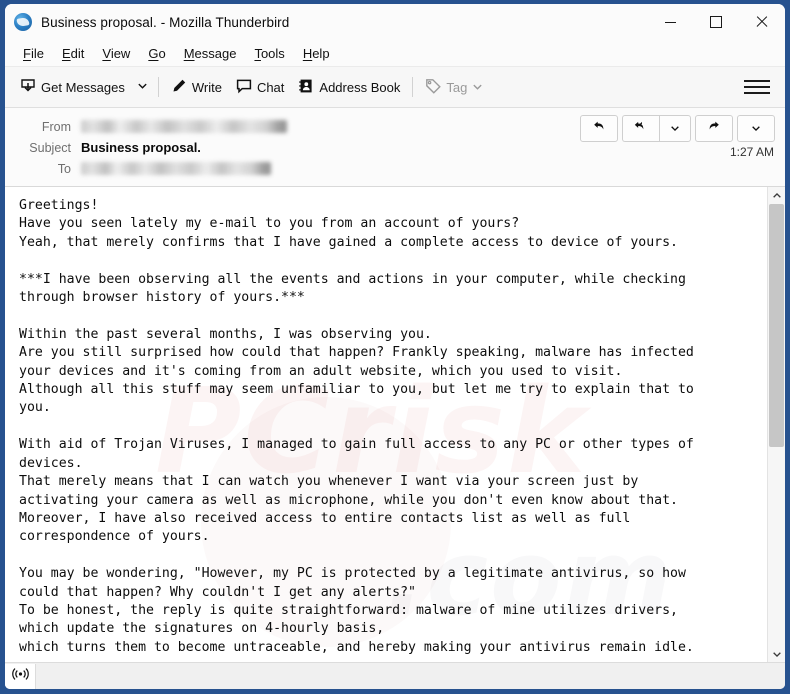  What do you see at coordinates (776, 325) in the screenshot?
I see `scrollbar-thumb` at bounding box center [776, 325].